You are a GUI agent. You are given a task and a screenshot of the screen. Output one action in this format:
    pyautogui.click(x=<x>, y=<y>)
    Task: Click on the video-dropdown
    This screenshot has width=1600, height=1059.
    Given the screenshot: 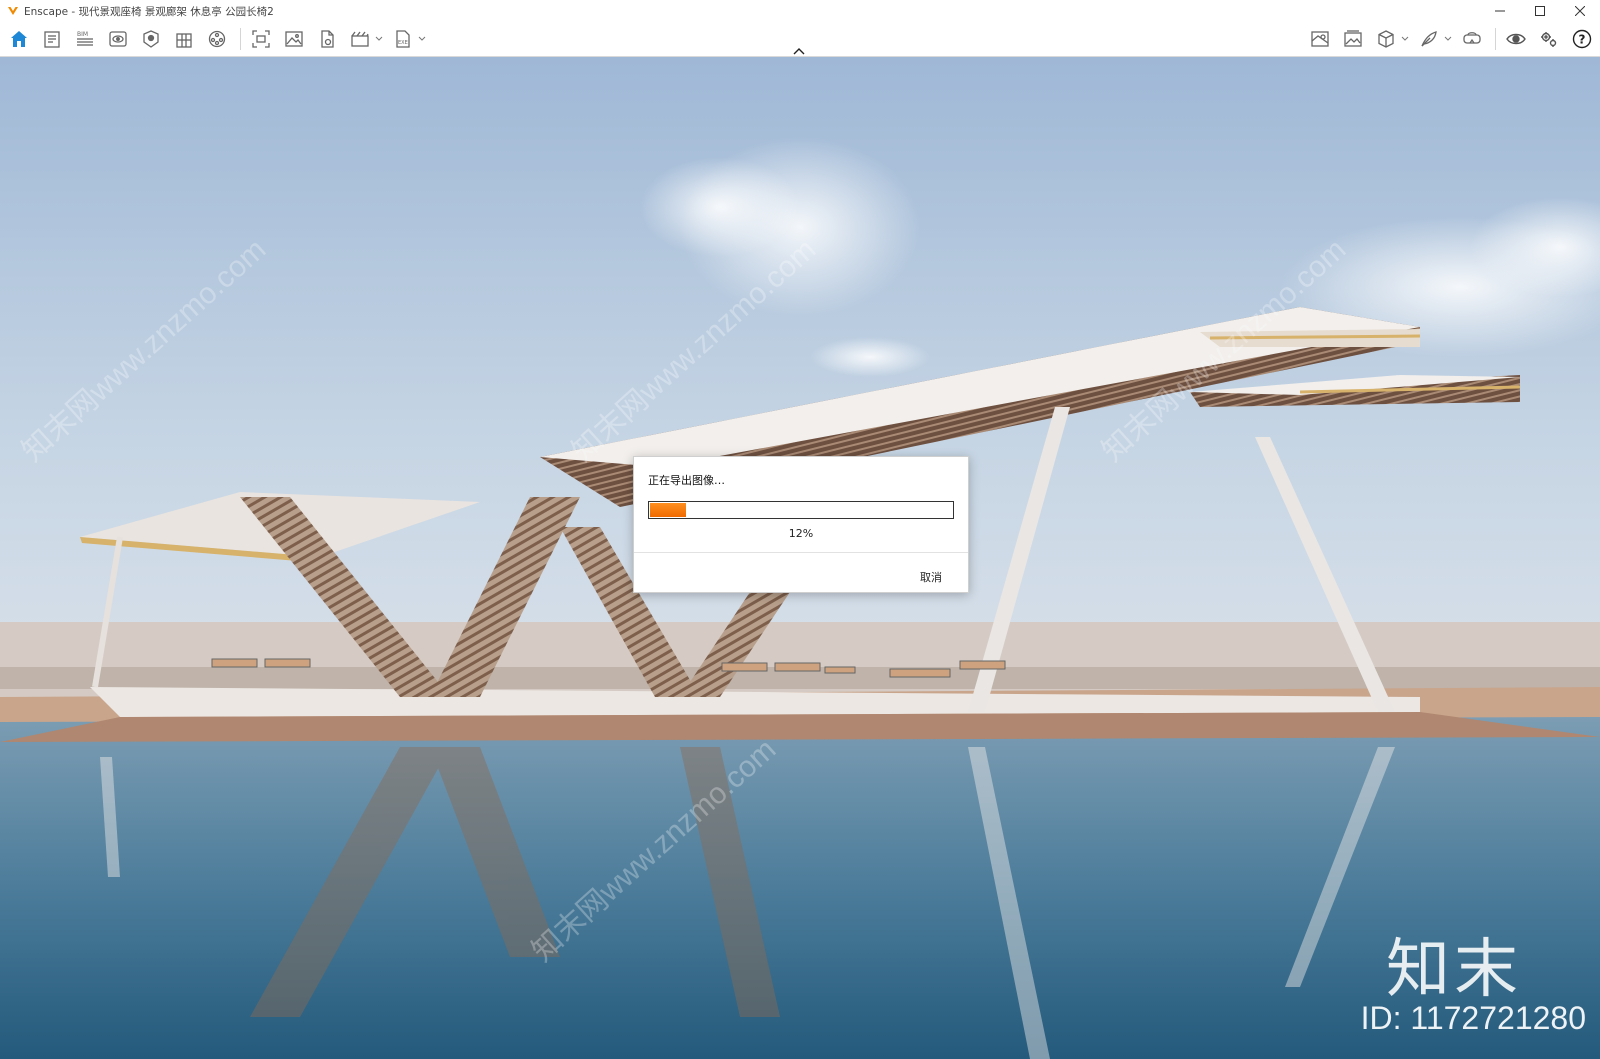 What is the action you would take?
    pyautogui.click(x=379, y=39)
    